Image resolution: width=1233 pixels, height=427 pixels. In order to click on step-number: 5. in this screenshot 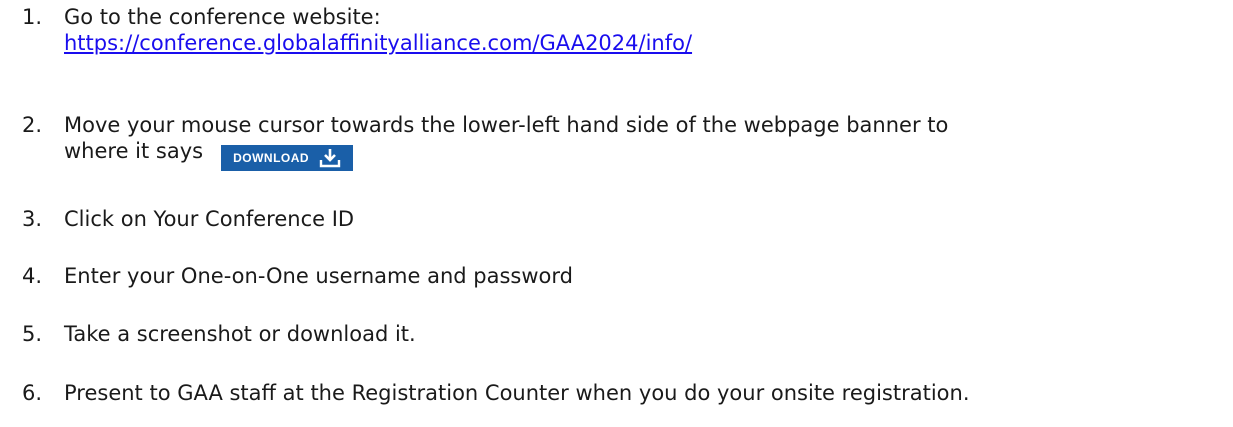, I will do `click(32, 334)`.